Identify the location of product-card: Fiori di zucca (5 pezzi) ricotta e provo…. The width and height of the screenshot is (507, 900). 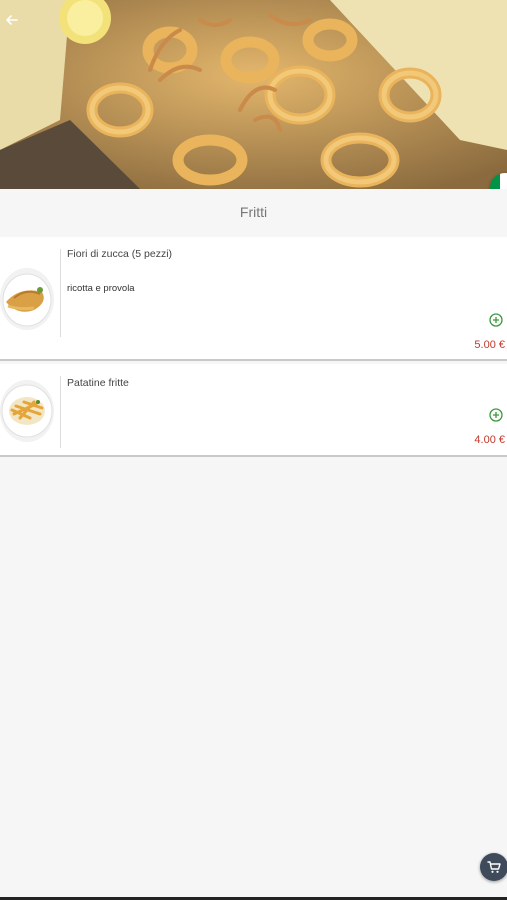
(253, 299).